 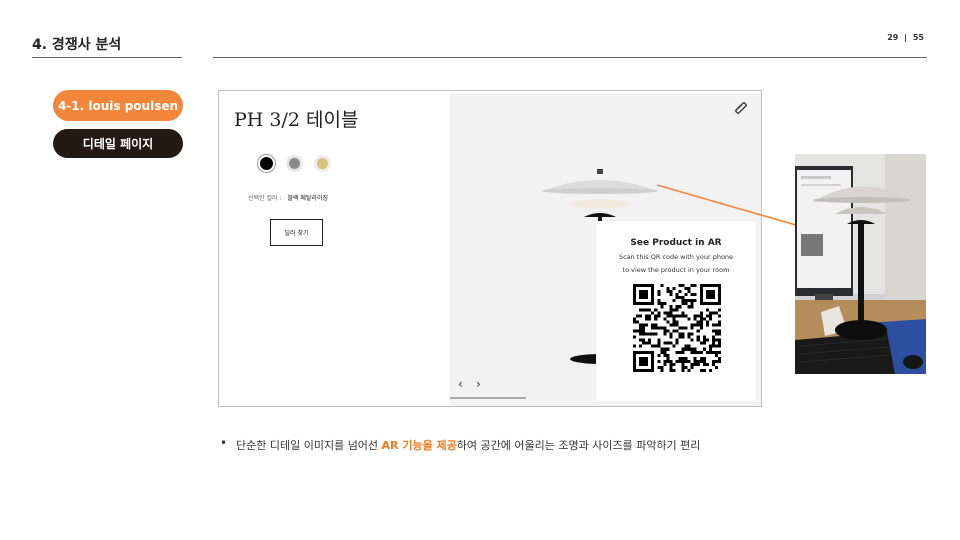 I want to click on bullet-text-tail: 하여 공간에 어울리는 조명과 사이즈를 파악하기 편리, so click(x=578, y=445).